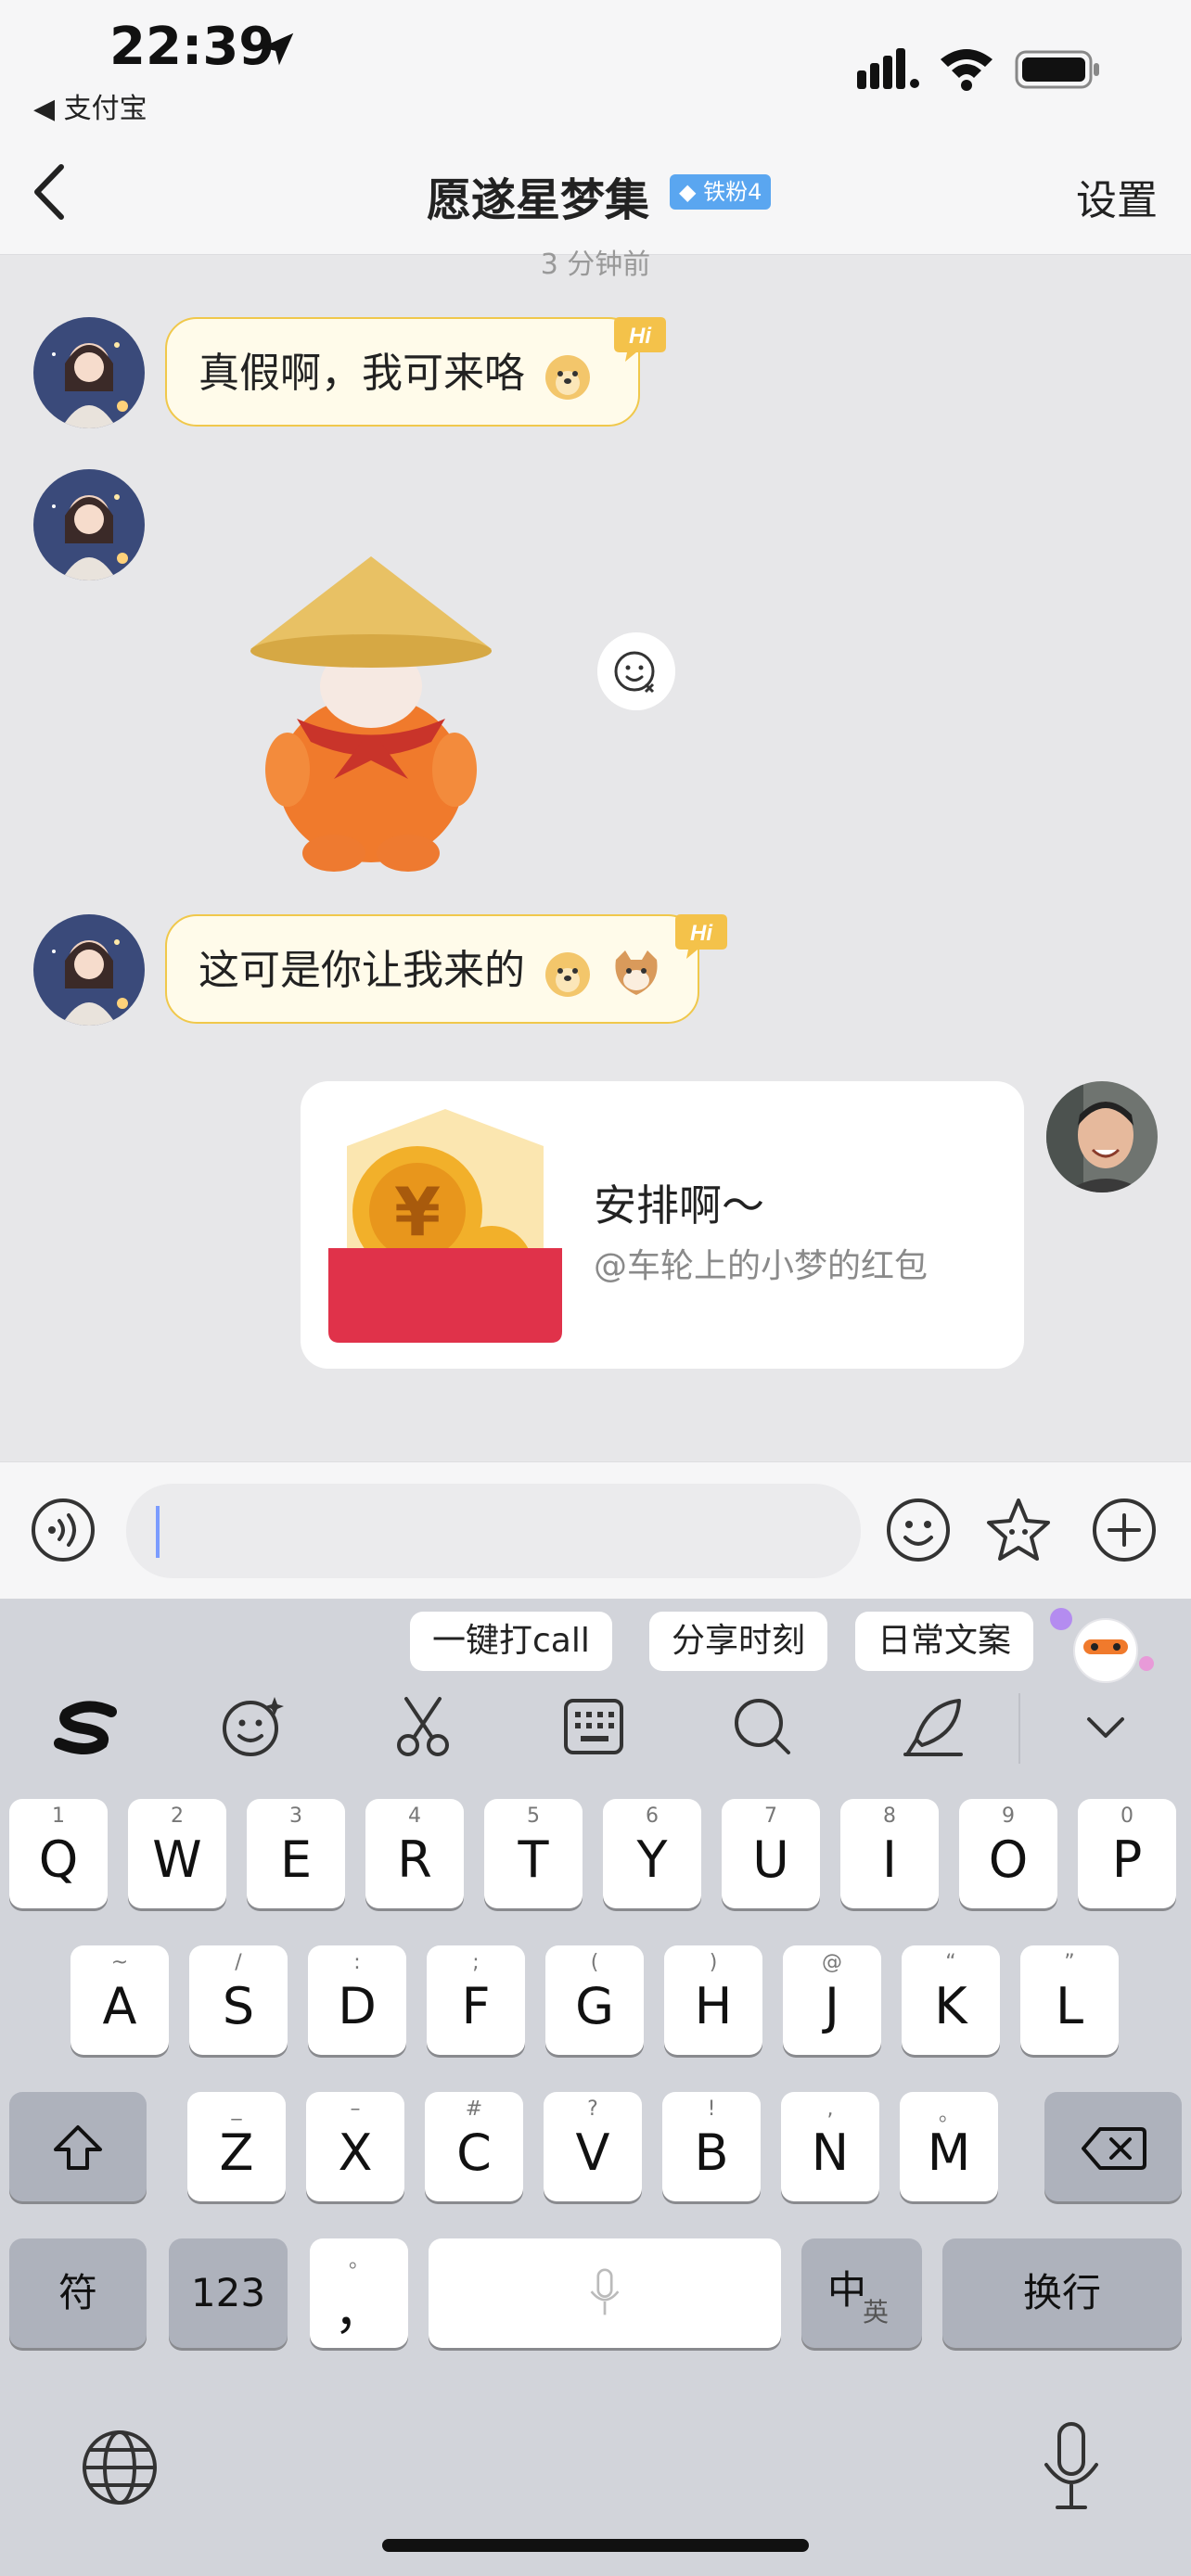 The height and width of the screenshot is (2576, 1191). Describe the element at coordinates (423, 1726) in the screenshot. I see `scissors-icon` at that location.